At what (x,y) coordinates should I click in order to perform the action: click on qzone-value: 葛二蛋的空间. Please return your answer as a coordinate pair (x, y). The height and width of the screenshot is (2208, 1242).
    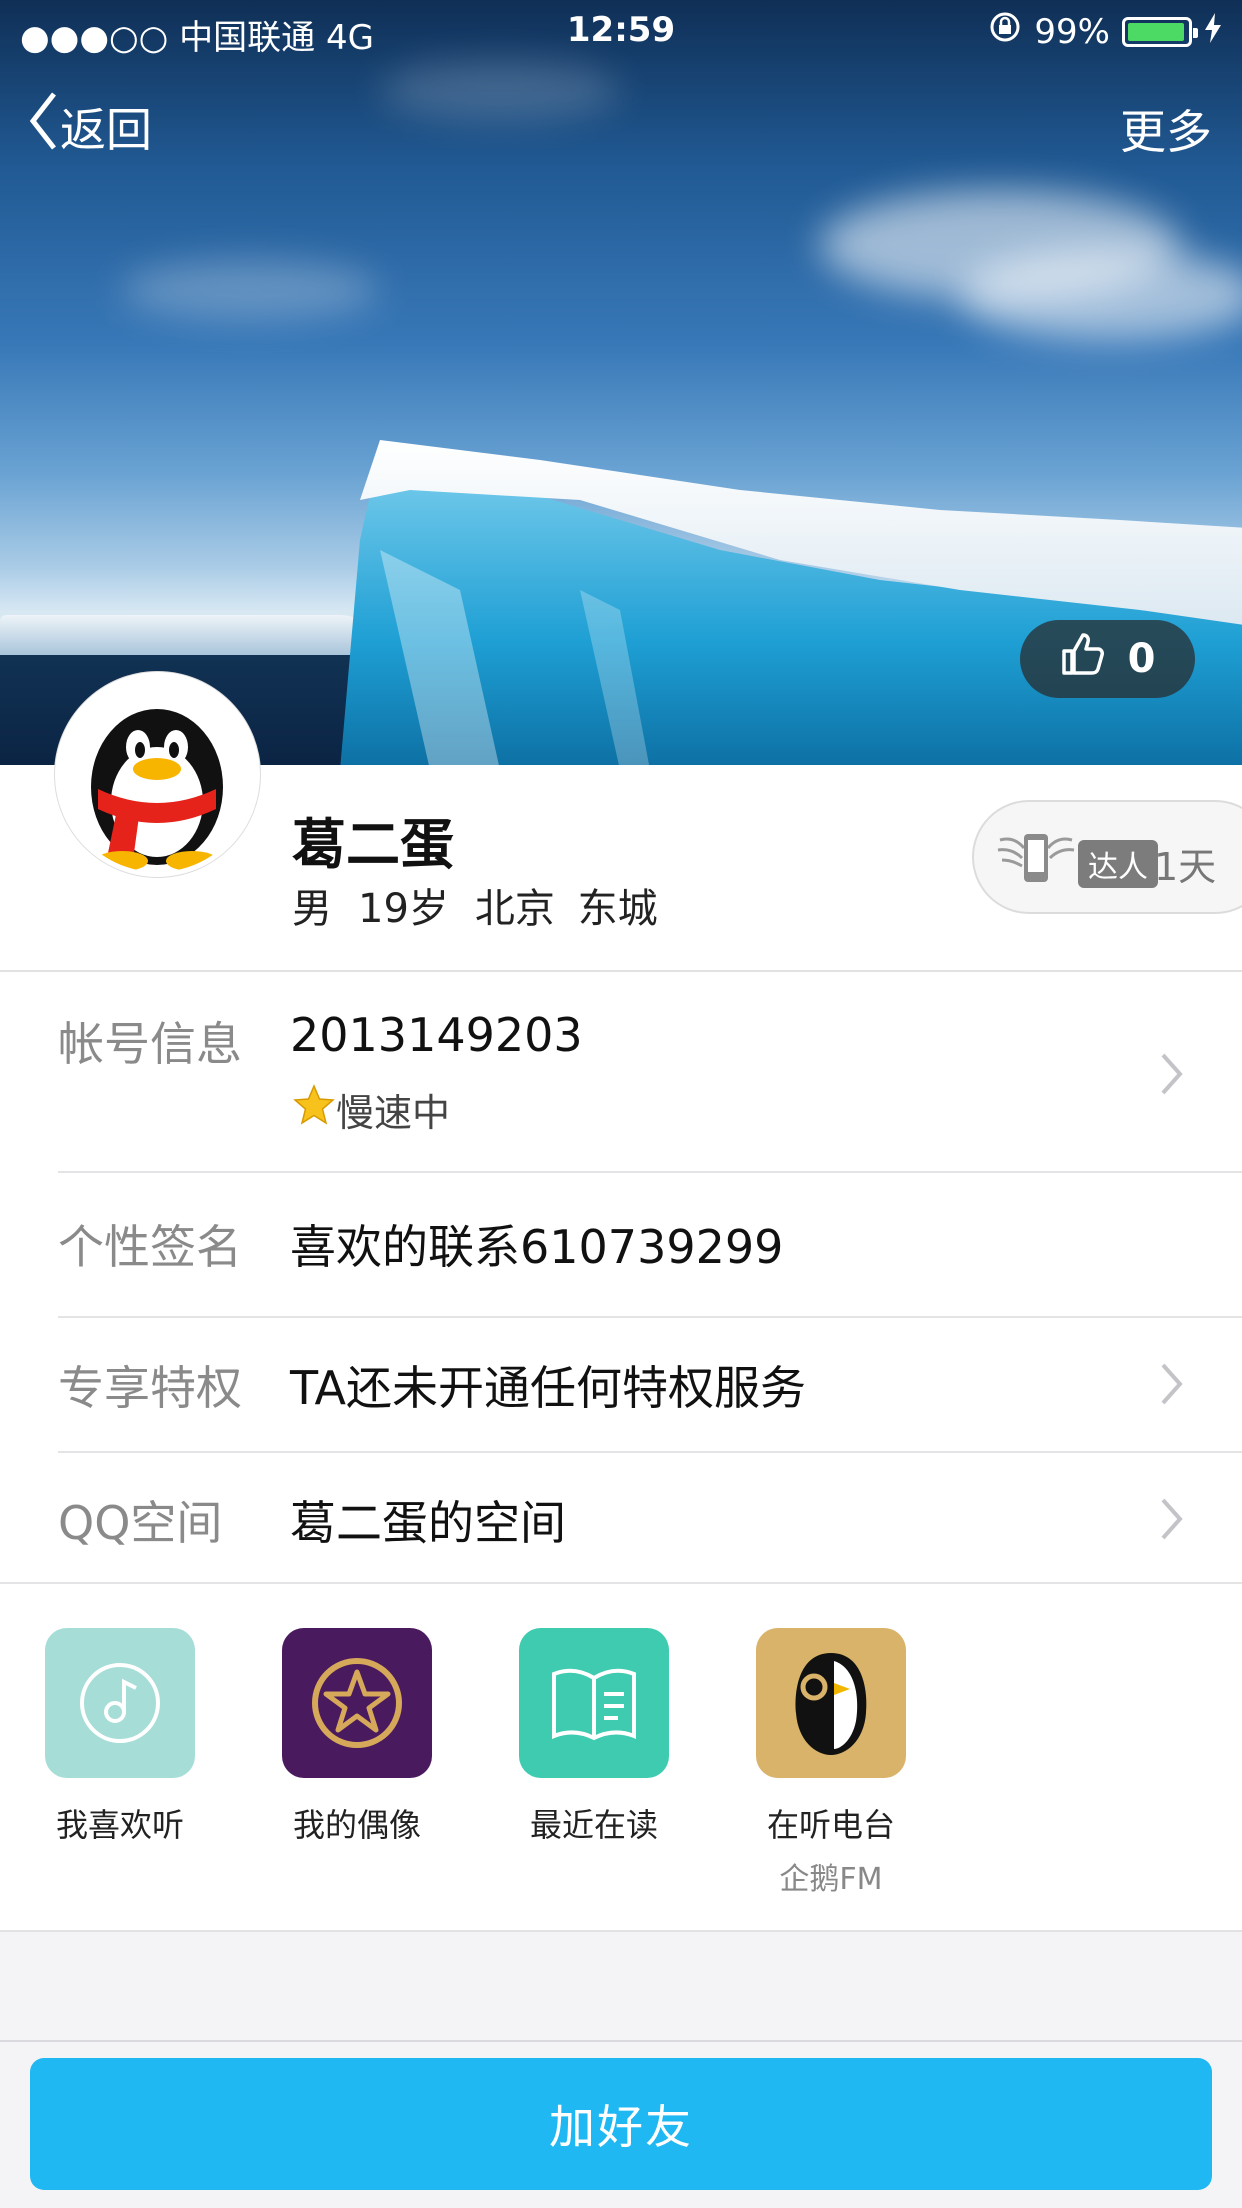
    Looking at the image, I should click on (428, 1523).